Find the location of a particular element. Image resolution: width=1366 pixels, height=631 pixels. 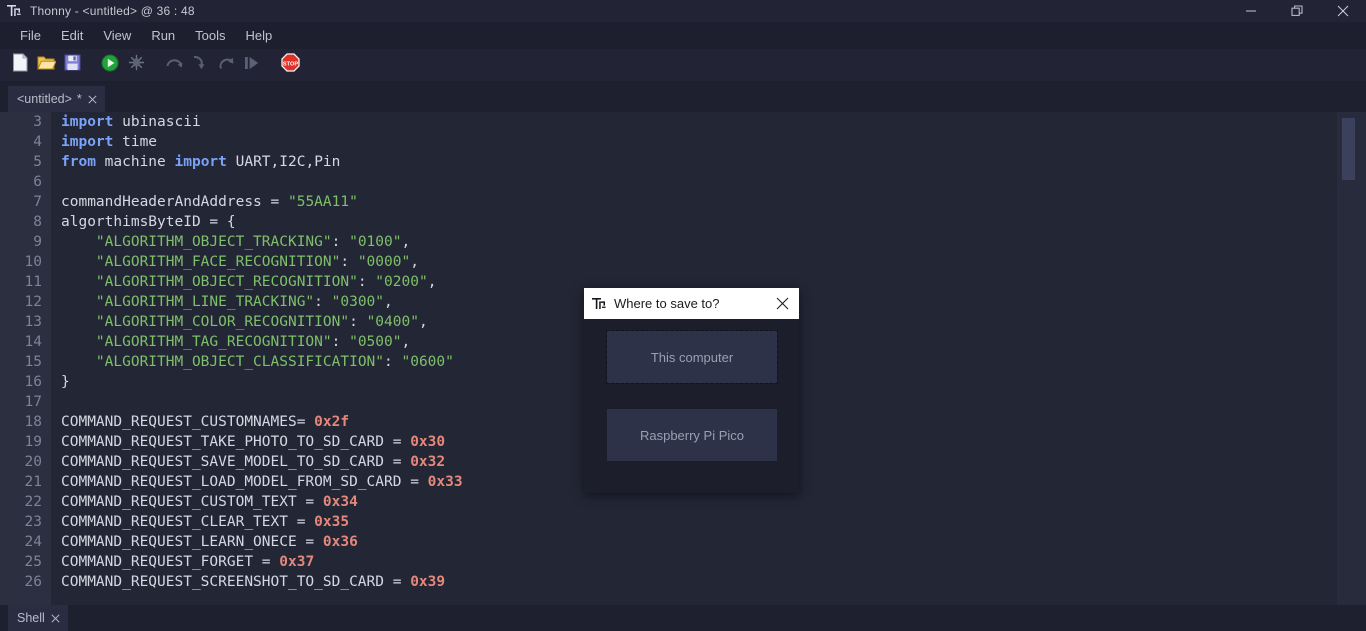

dialog-body: This computer Raspberry Pi Pico is located at coordinates (691, 406).